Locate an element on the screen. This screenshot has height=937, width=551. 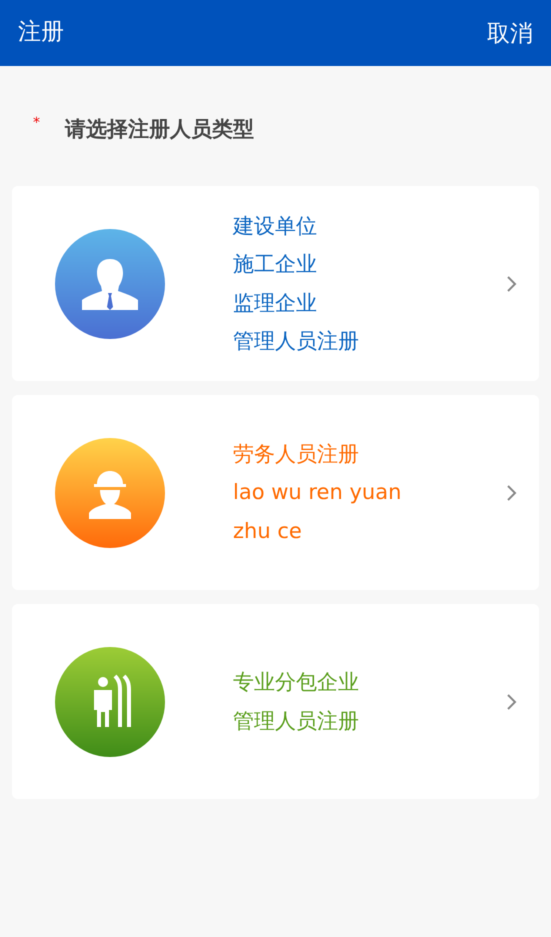
card-text-line: 监理企业 is located at coordinates (275, 303).